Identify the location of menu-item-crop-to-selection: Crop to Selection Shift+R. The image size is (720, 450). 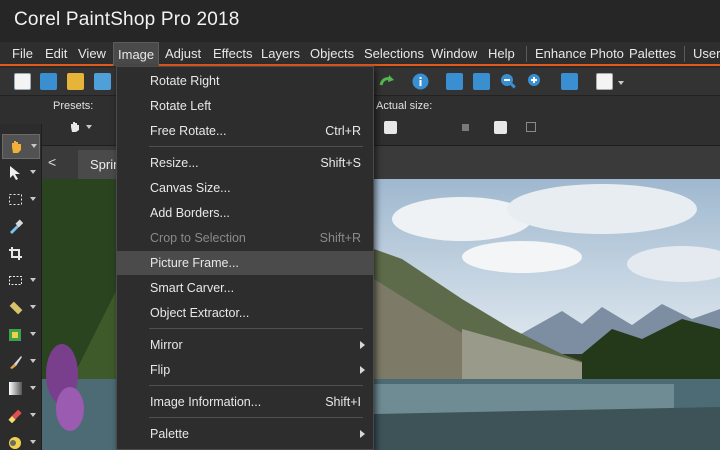
(245, 238).